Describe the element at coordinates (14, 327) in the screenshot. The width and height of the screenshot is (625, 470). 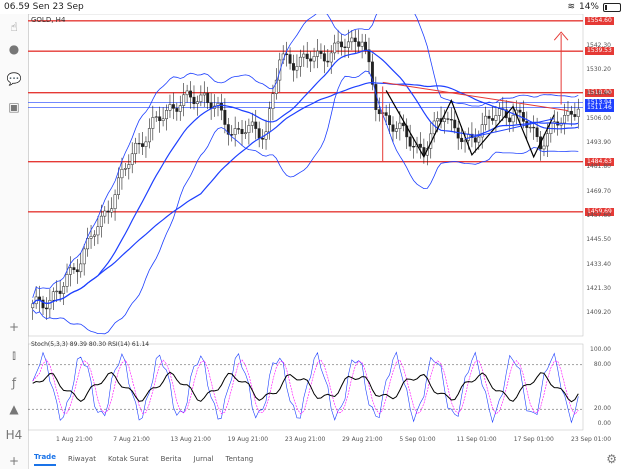
I see `crosshair-icon: +` at that location.